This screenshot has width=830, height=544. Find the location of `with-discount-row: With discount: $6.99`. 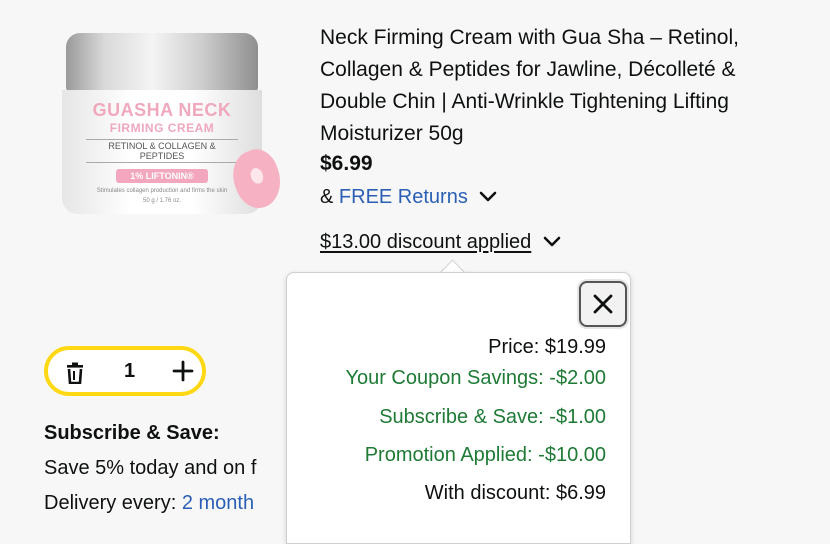

with-discount-row: With discount: $6.99 is located at coordinates (515, 493).